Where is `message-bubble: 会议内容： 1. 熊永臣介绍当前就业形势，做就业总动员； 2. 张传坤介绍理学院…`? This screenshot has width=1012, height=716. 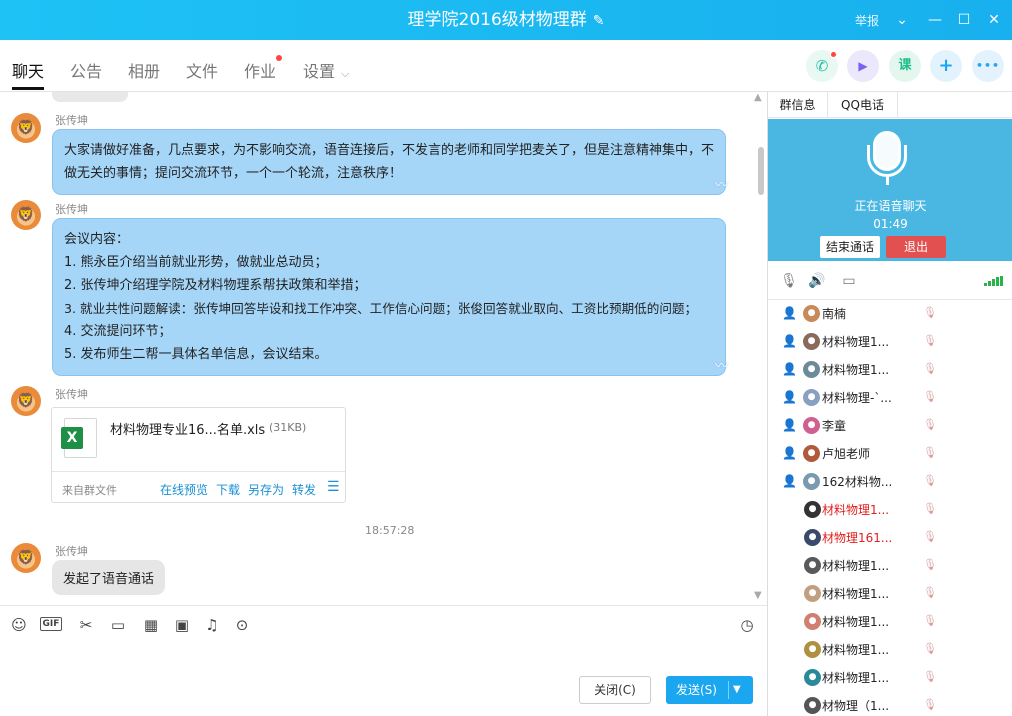 message-bubble: 会议内容： 1. 熊永臣介绍当前就业形势，做就业总动员； 2. 张传坤介绍理学院… is located at coordinates (390, 297).